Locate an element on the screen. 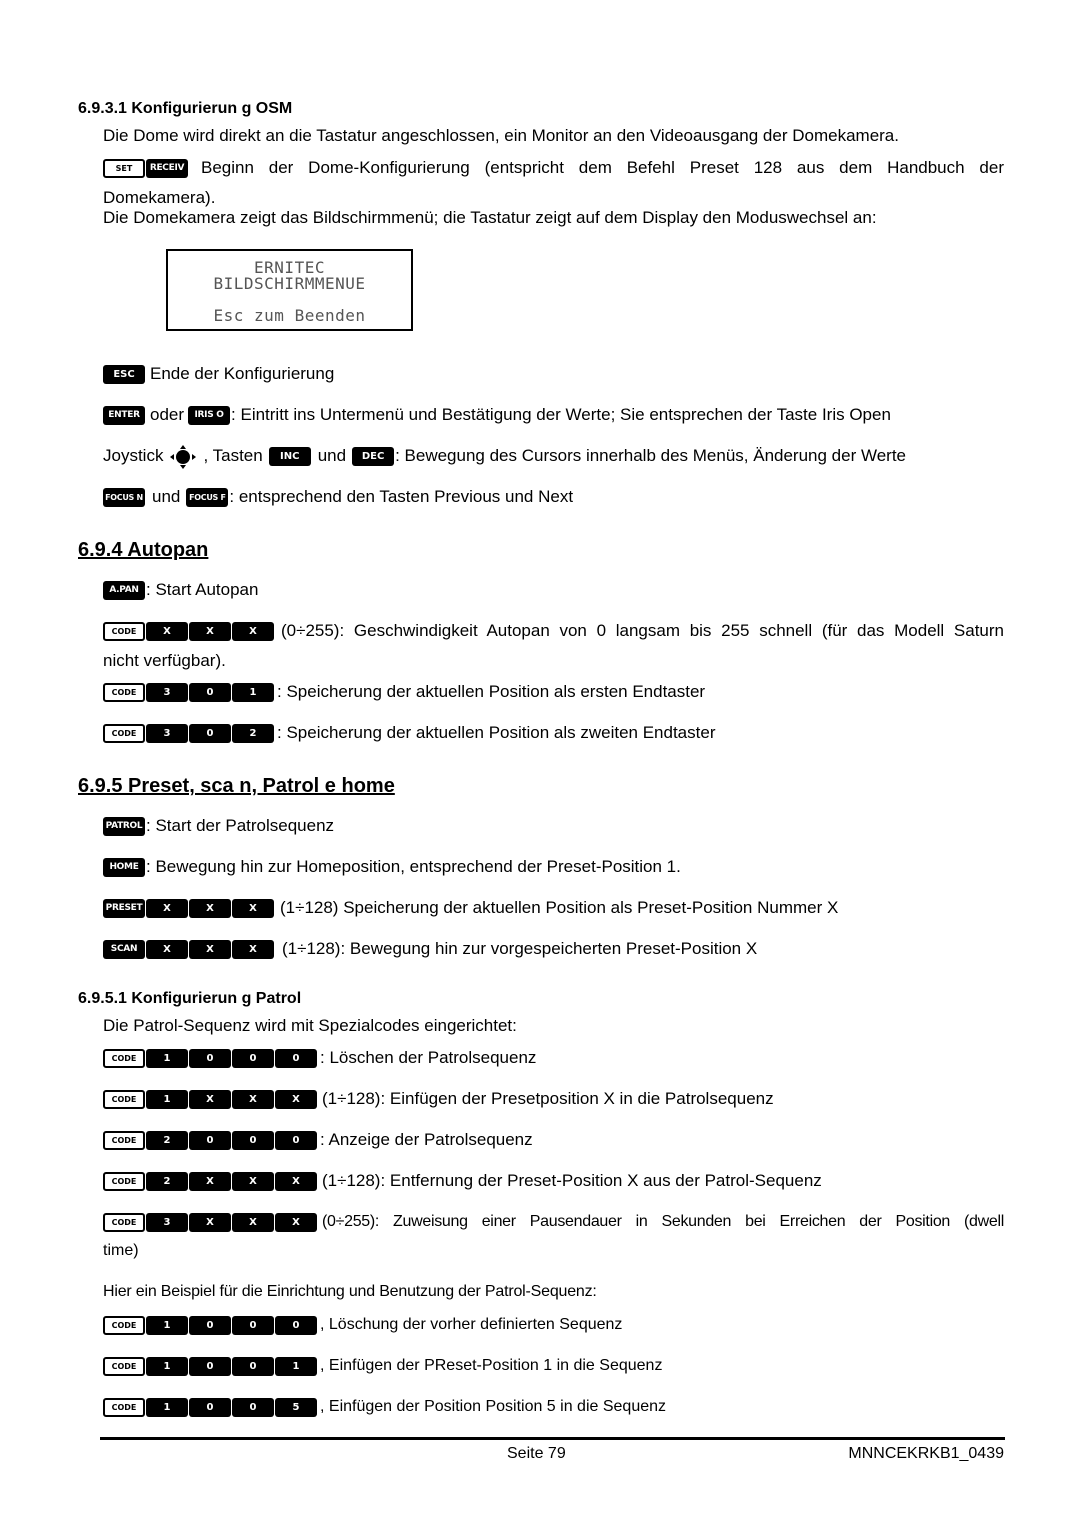 This screenshot has height=1528, width=1080. description: : Anzeige der Patrolsequenz is located at coordinates (426, 1139).